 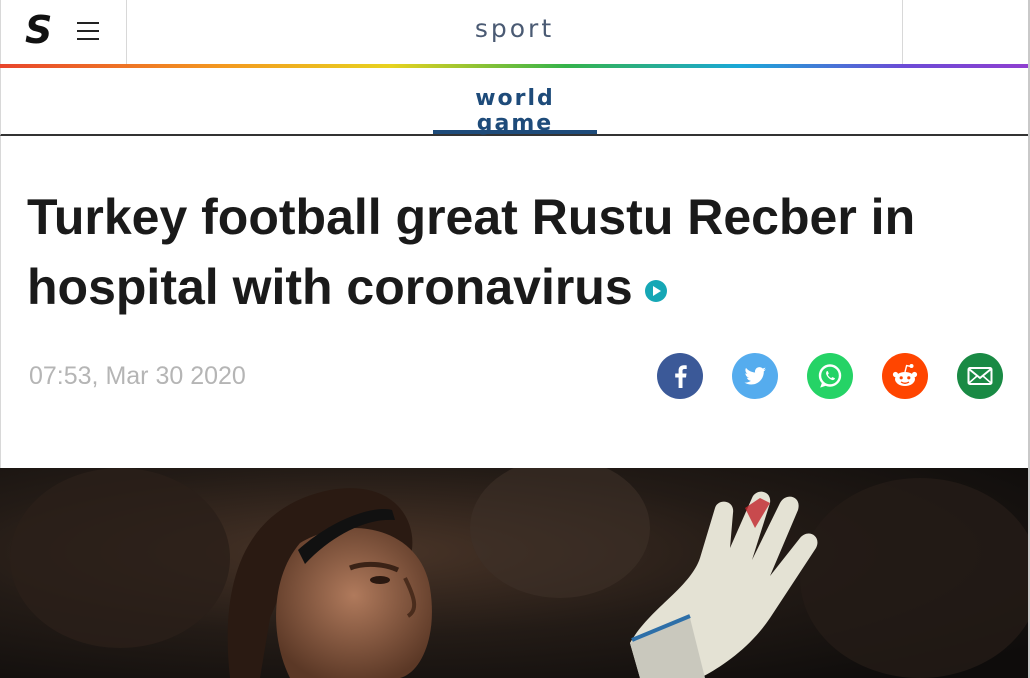 I want to click on share-facebook-button, so click(x=680, y=376).